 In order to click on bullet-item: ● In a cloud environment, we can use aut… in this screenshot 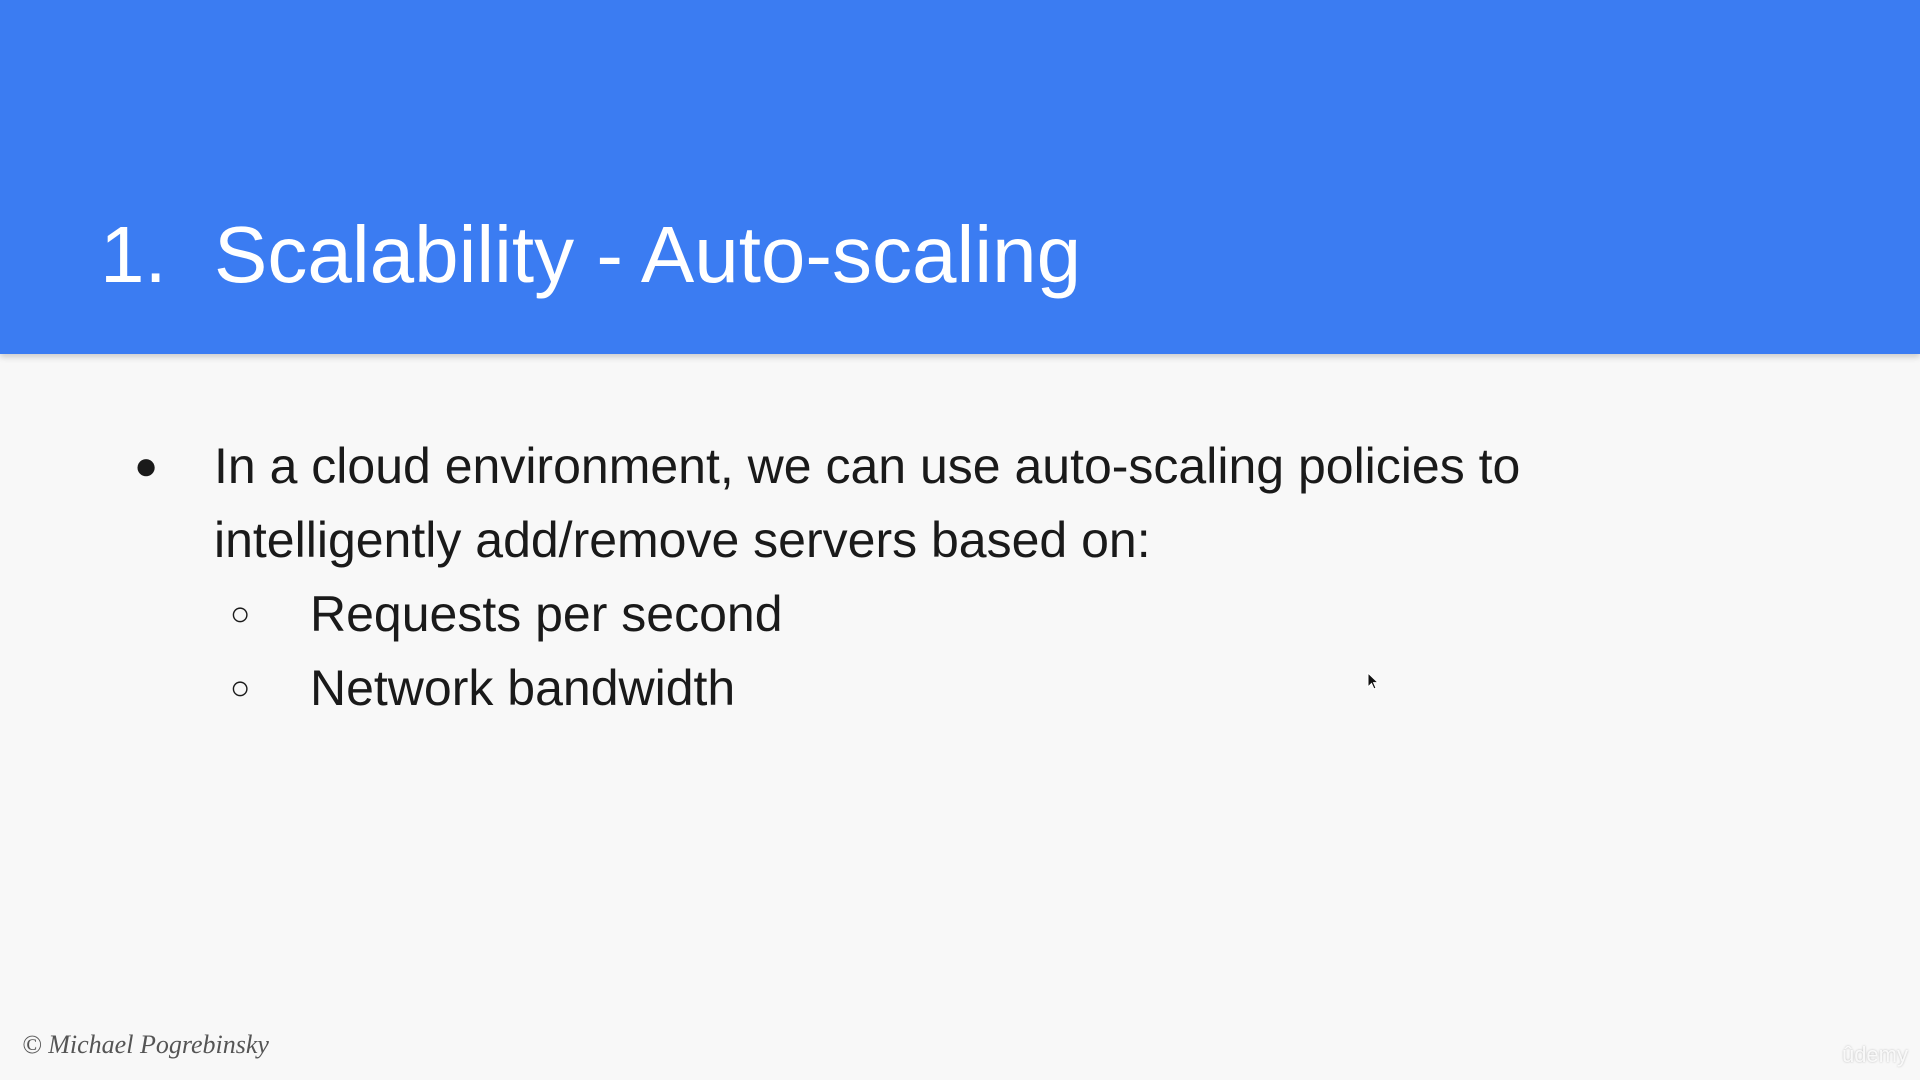, I will do `click(914, 503)`.